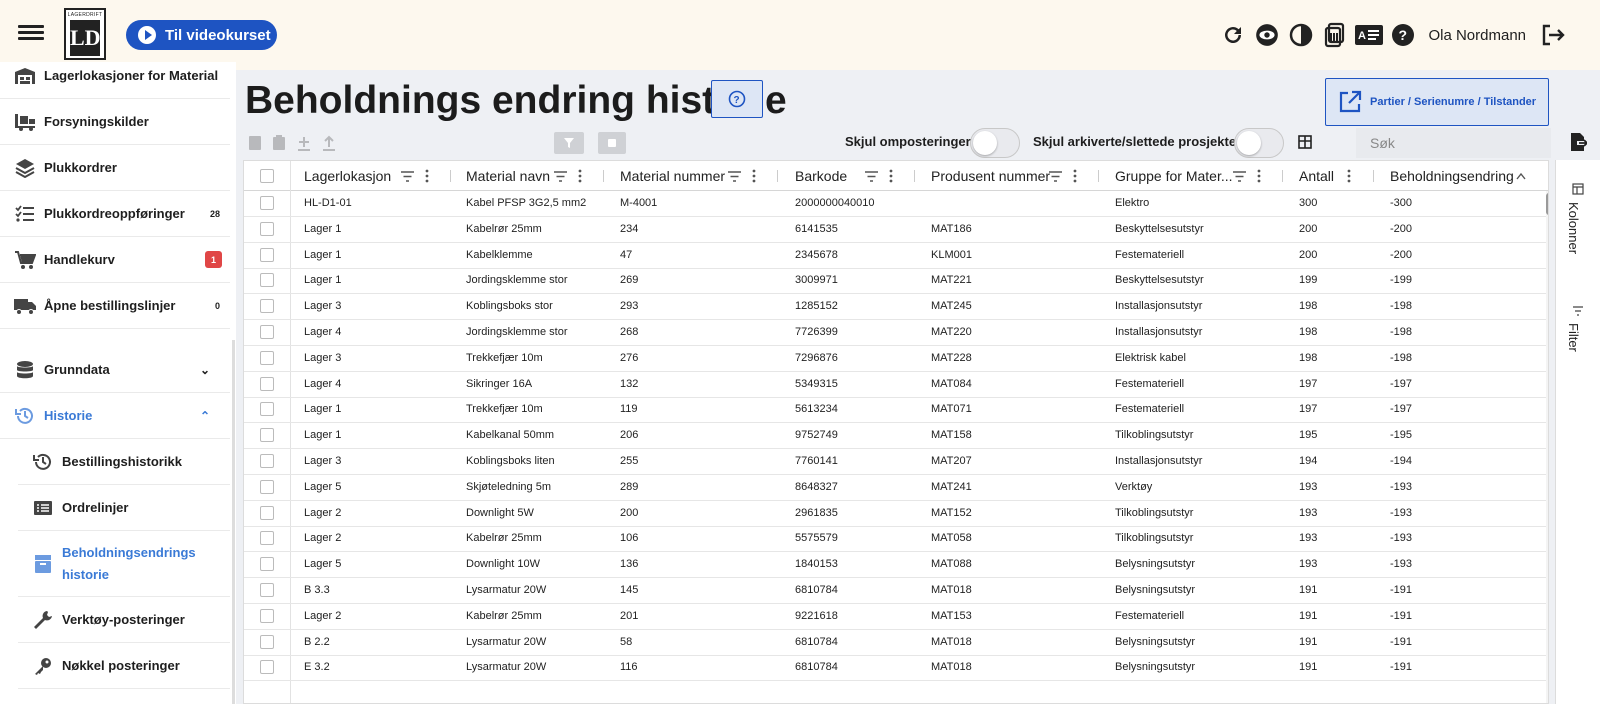  Describe the element at coordinates (1573, 228) in the screenshot. I see `columns-tab: Kolonner` at that location.